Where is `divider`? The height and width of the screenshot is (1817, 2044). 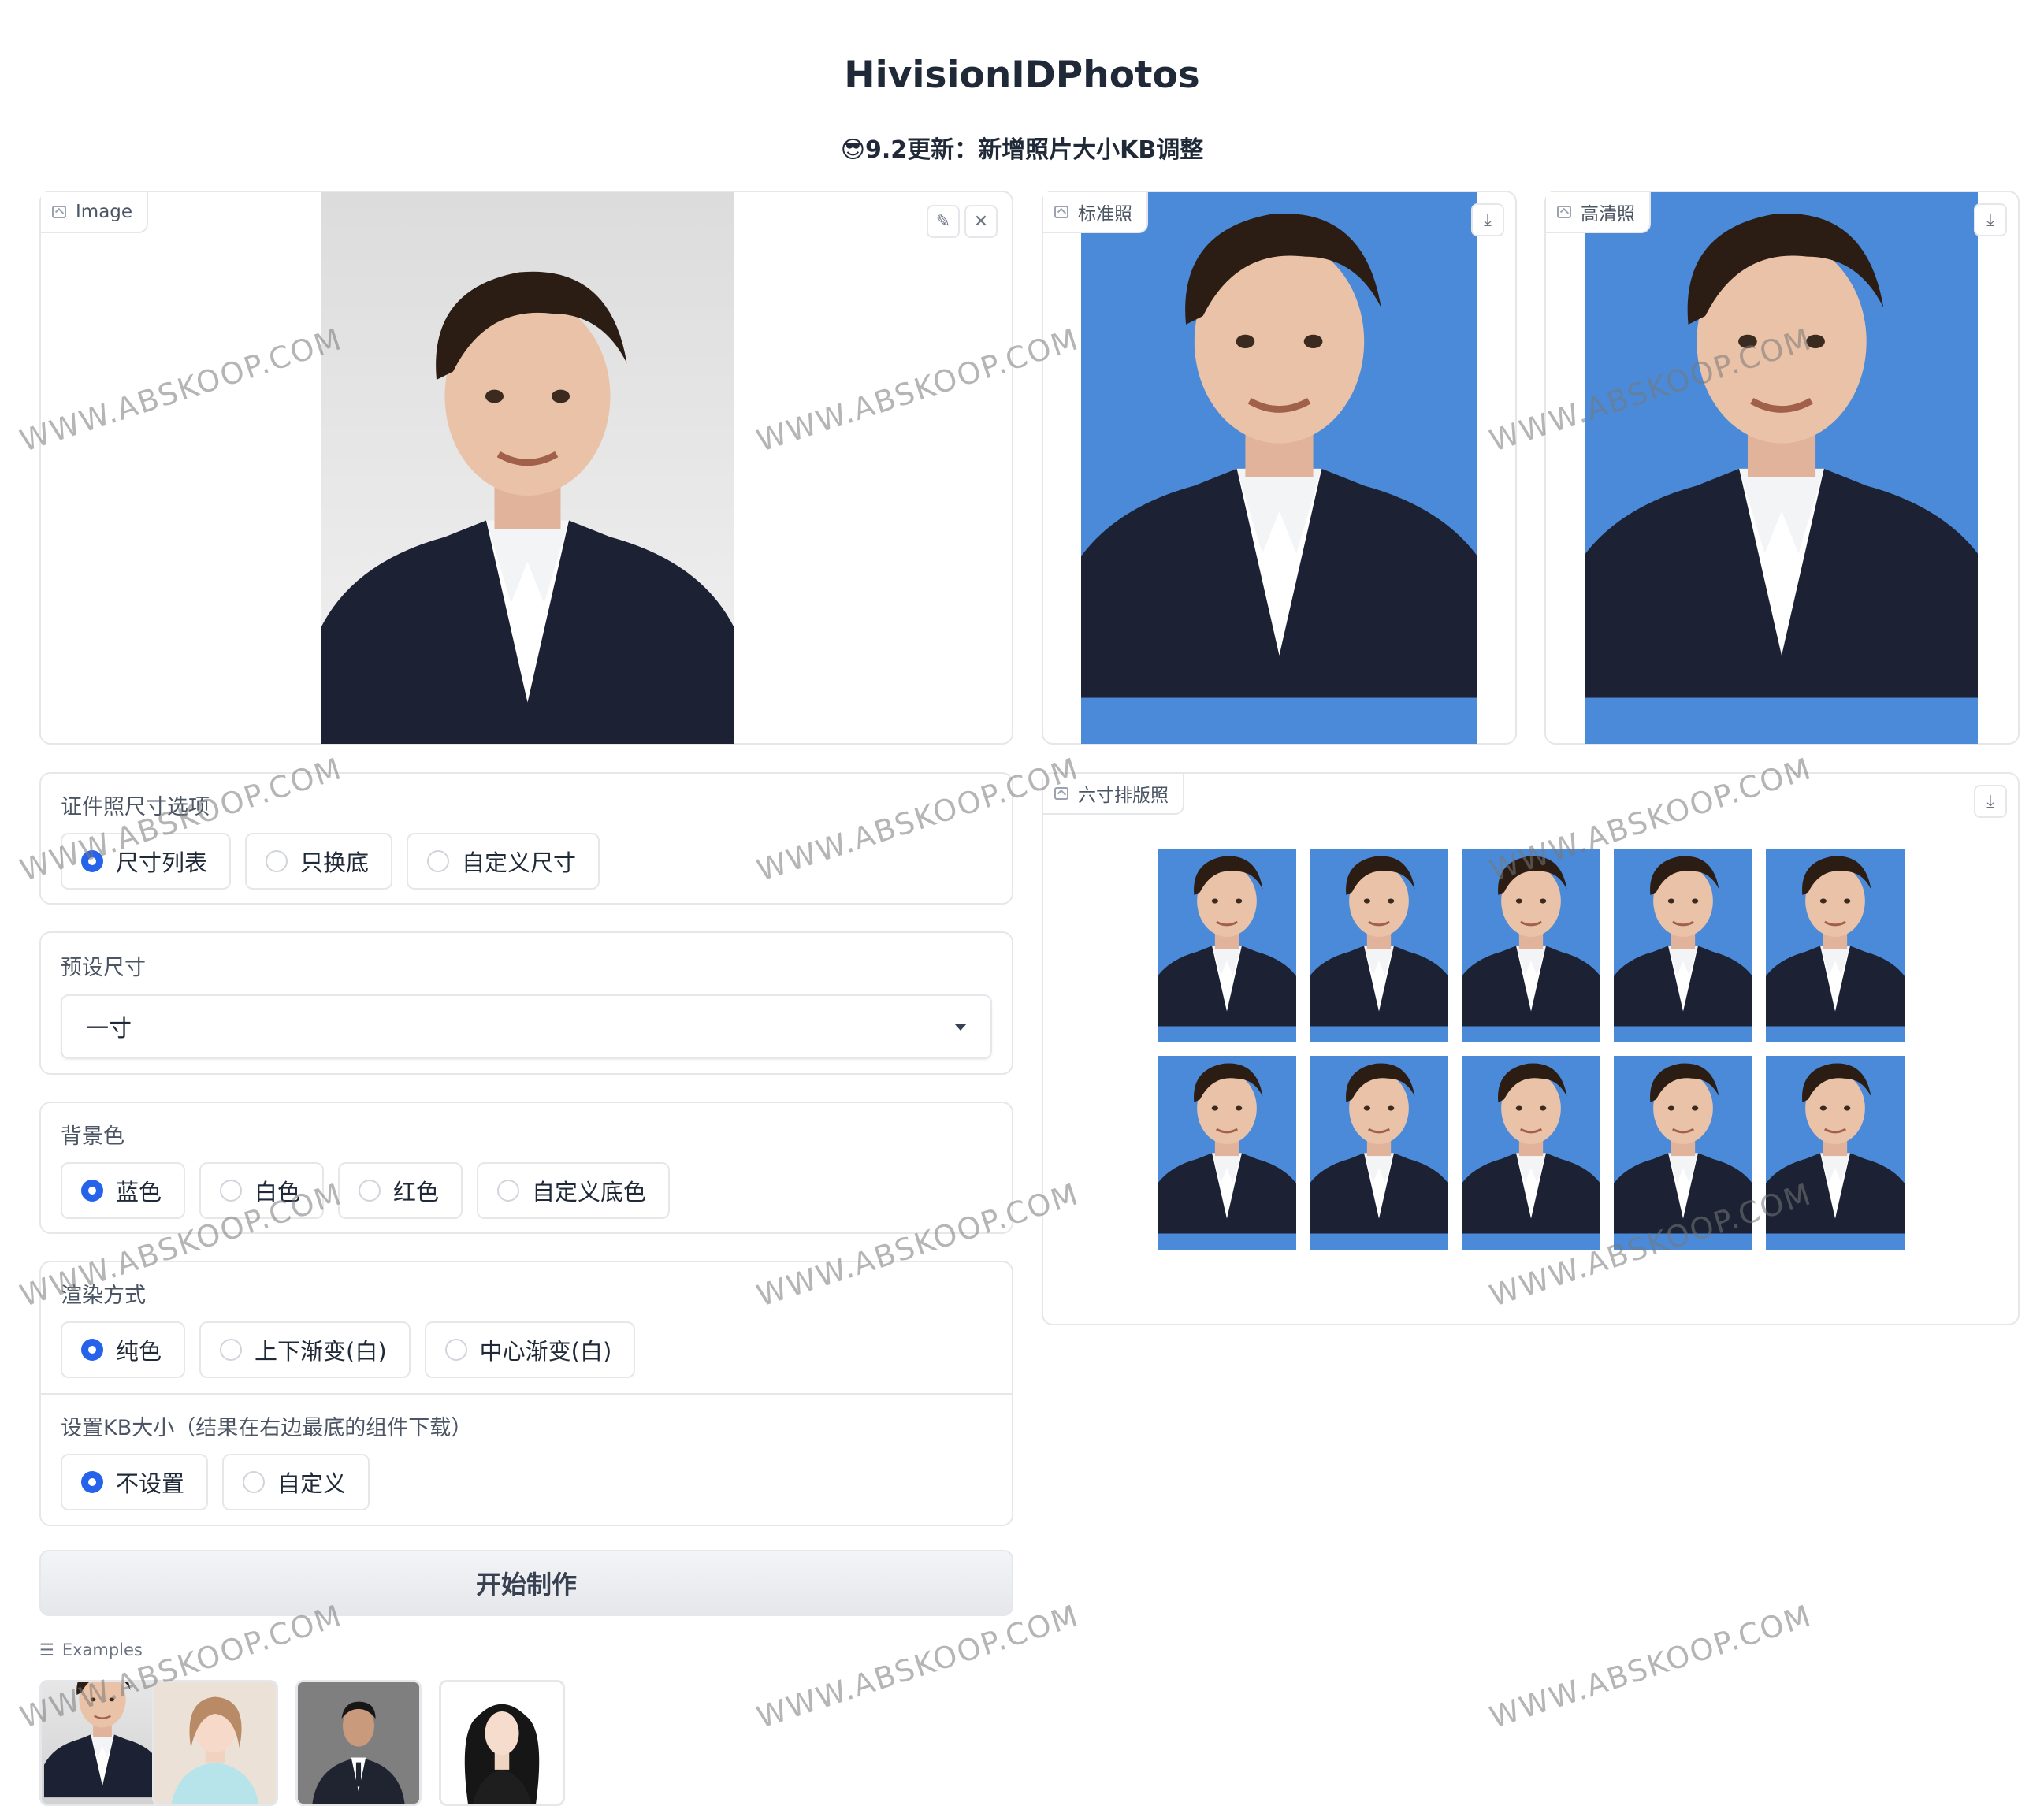
divider is located at coordinates (526, 1394).